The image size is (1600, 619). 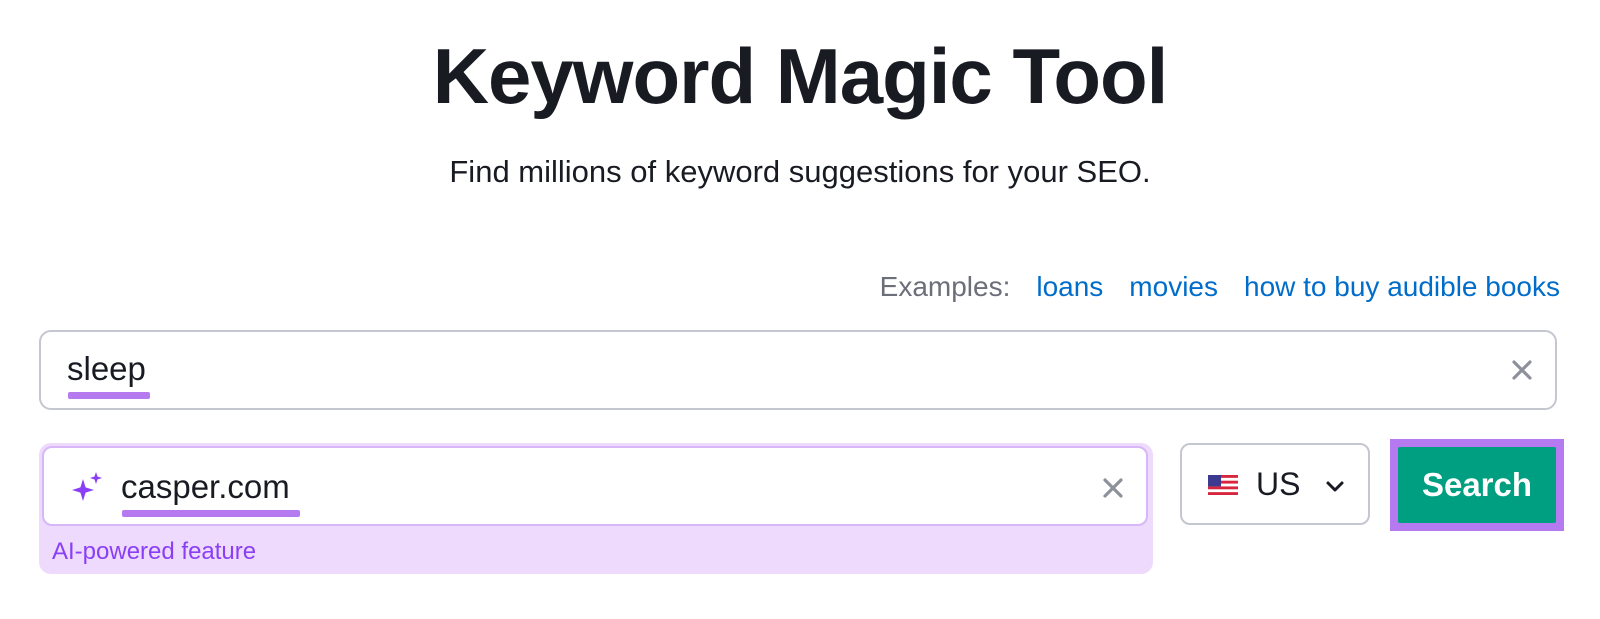 I want to click on country-select: US, so click(x=1275, y=484).